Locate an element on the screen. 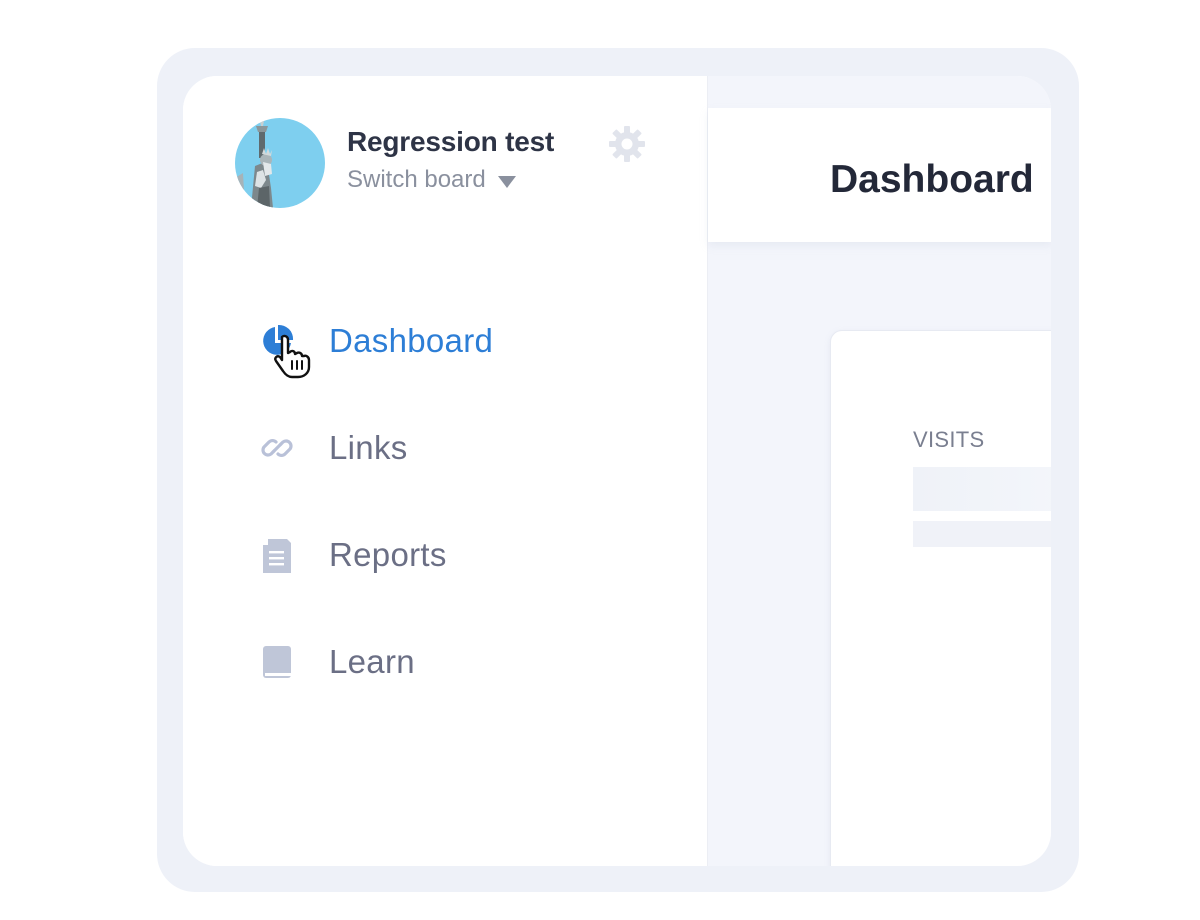  sidebar-item-dashboard: Dashboard is located at coordinates (376, 341).